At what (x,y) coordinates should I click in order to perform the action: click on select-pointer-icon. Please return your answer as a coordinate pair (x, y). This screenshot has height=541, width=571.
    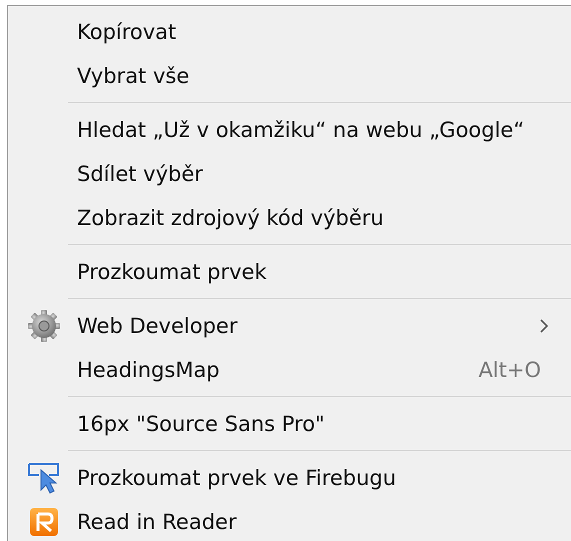
    Looking at the image, I should click on (43, 478).